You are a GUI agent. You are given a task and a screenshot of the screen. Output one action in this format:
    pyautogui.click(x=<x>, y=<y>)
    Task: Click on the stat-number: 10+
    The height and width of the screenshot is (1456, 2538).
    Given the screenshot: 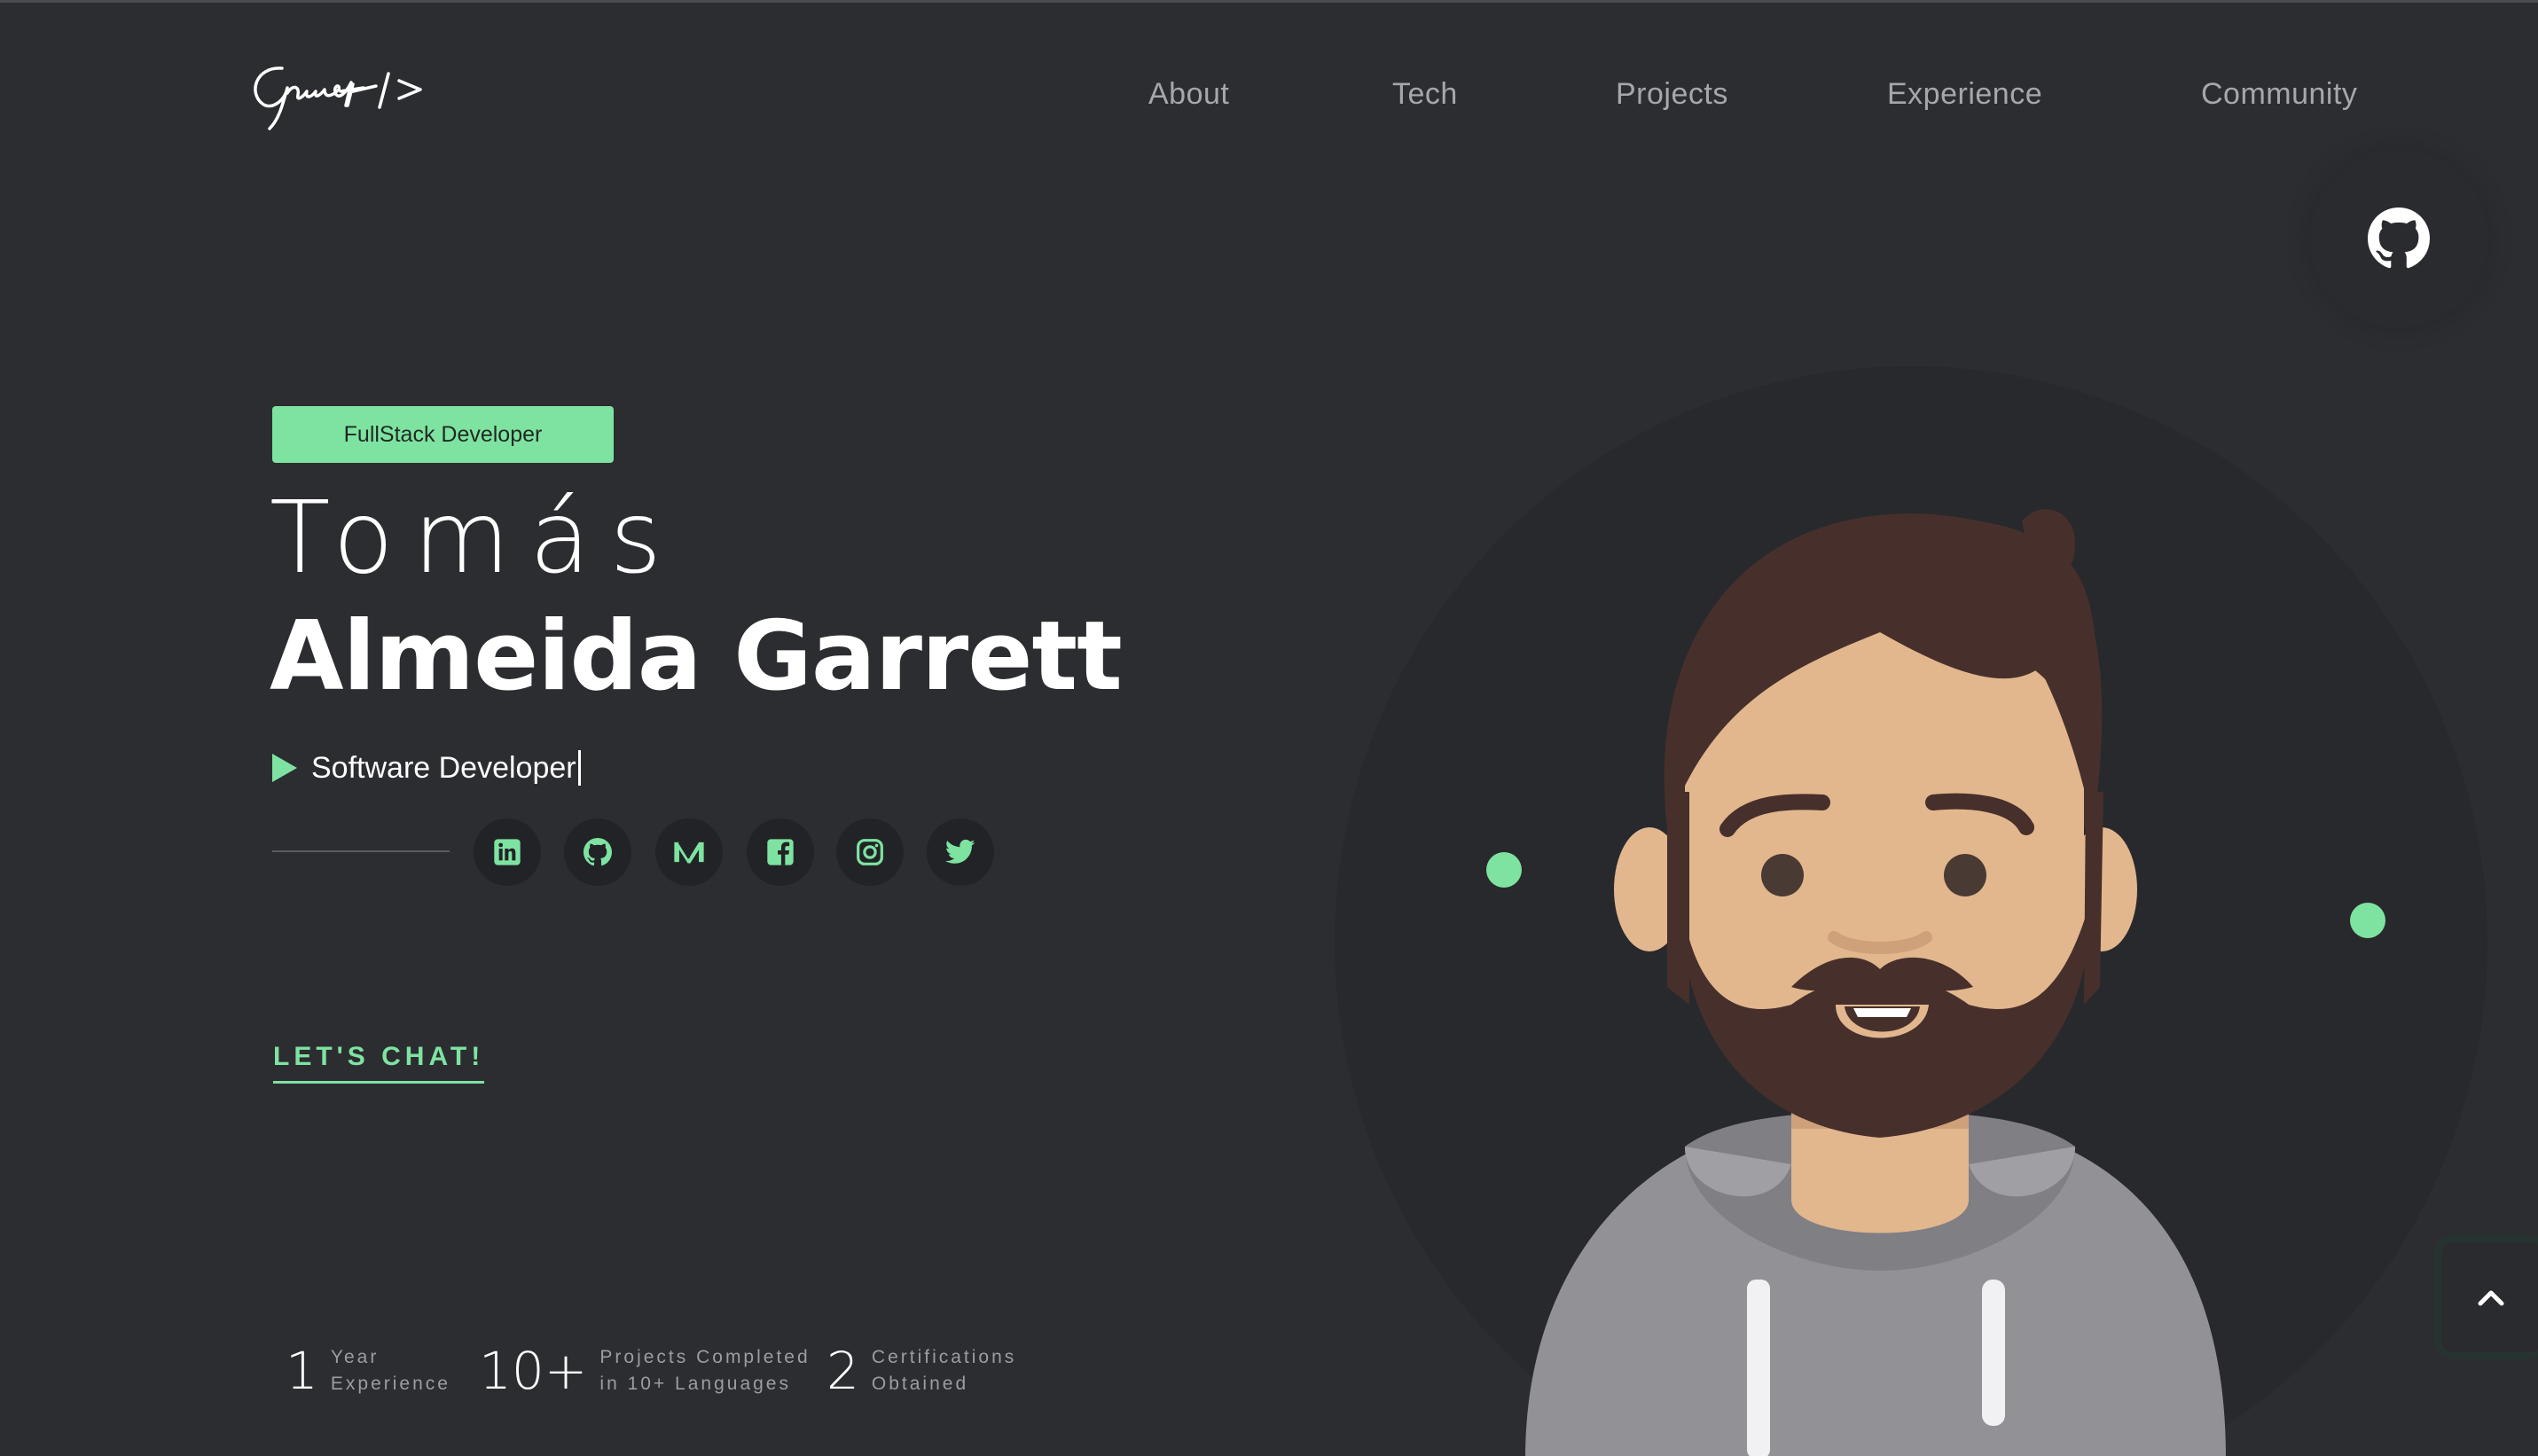 What is the action you would take?
    pyautogui.click(x=533, y=1371)
    